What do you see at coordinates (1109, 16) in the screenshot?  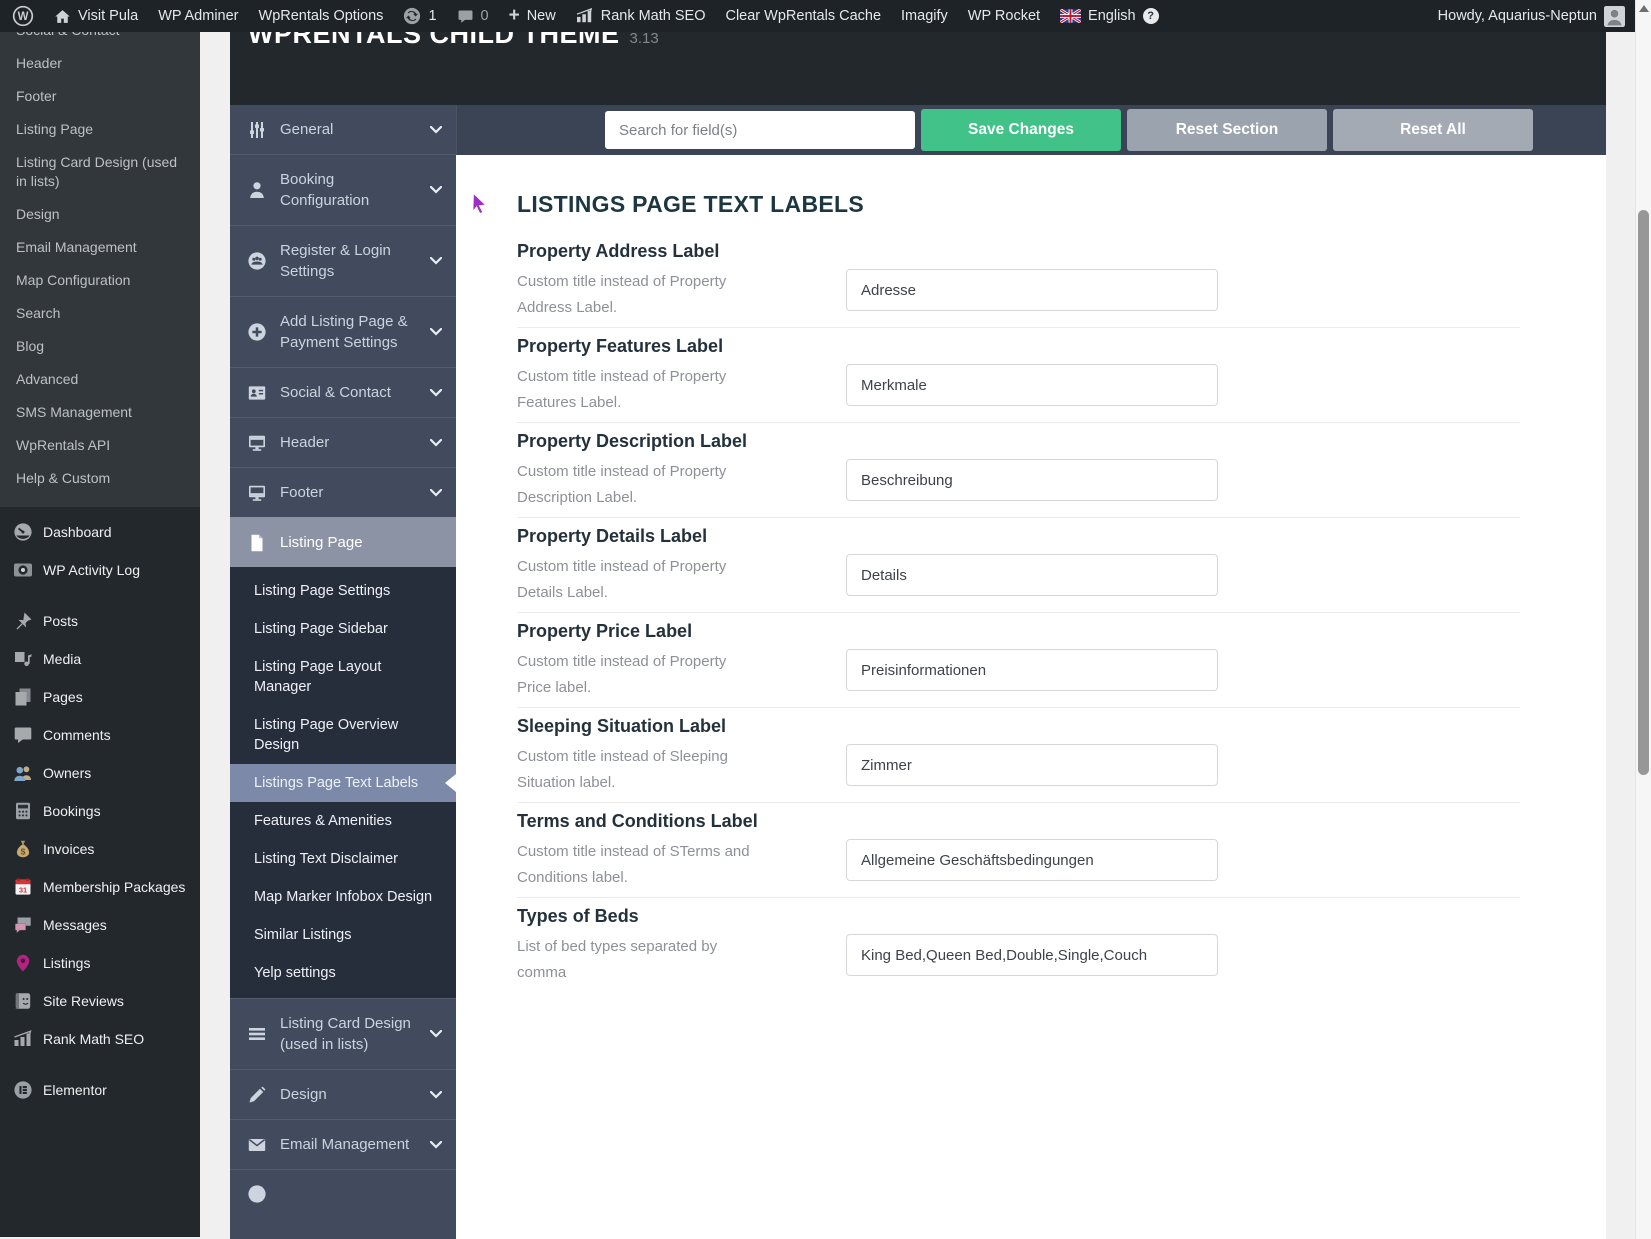 I see `language-menu: English ?` at bounding box center [1109, 16].